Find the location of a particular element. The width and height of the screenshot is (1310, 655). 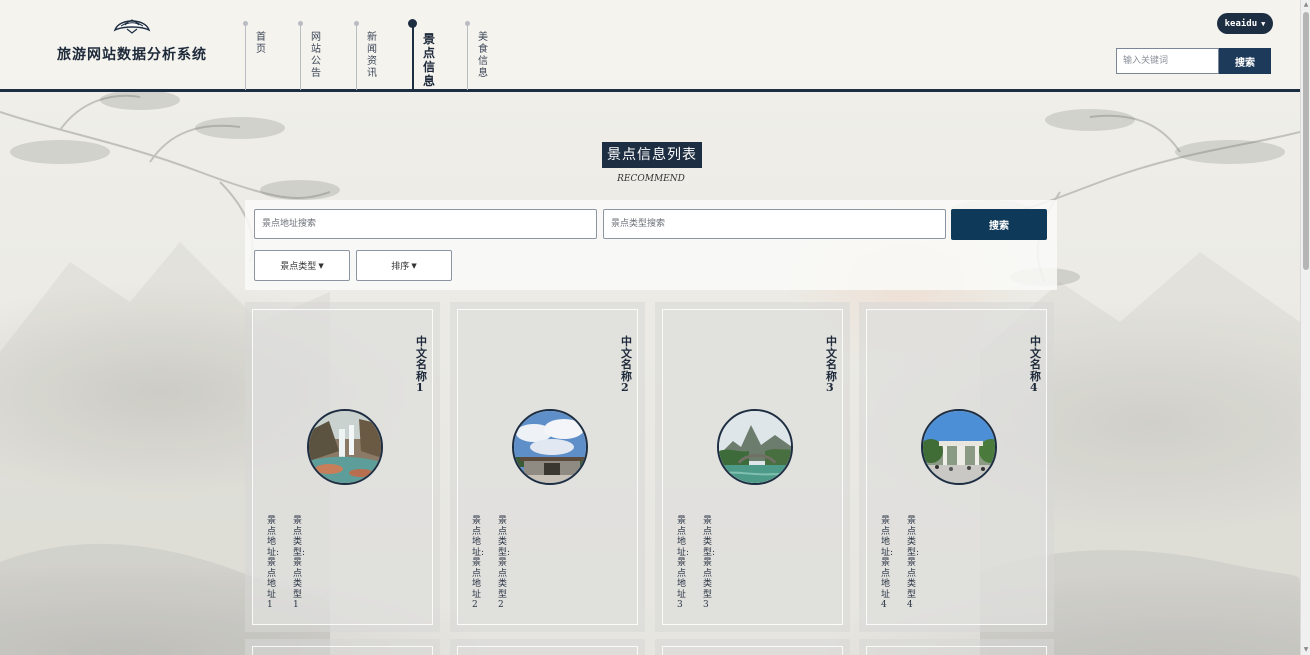

sort-dropdown: 排序 ▼ is located at coordinates (404, 265).